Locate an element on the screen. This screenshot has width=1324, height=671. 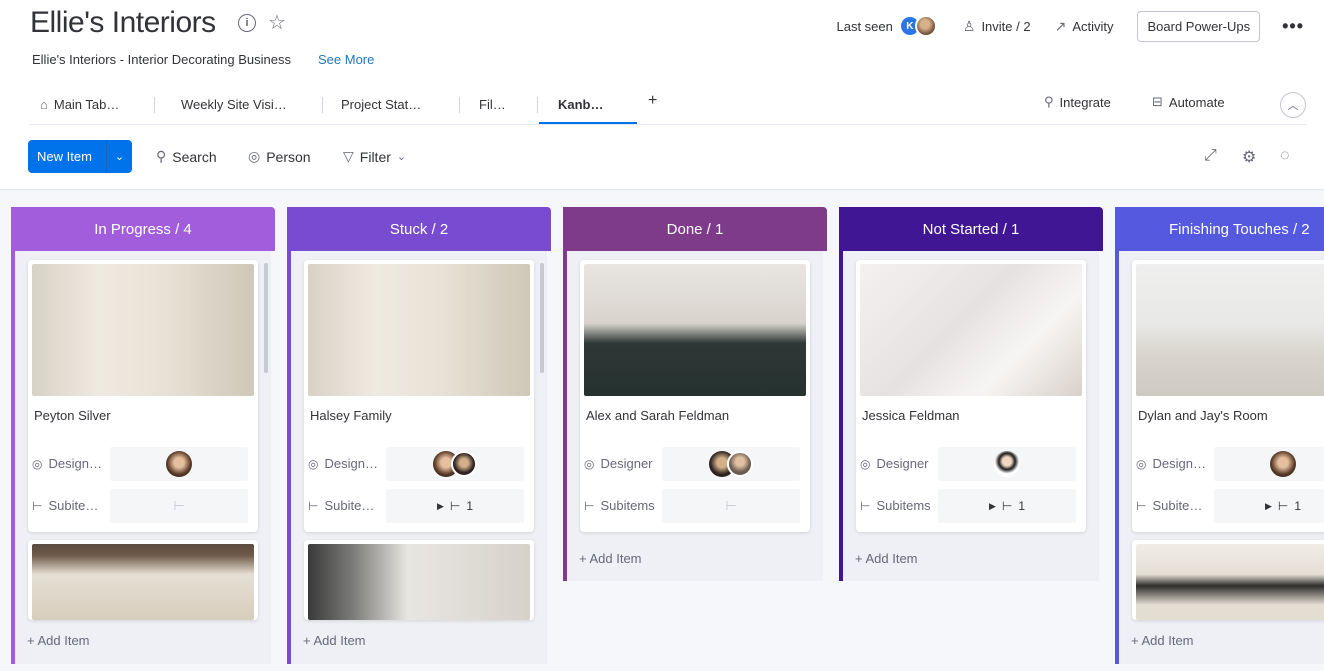
column-header: In Progress / 4 is located at coordinates (143, 229).